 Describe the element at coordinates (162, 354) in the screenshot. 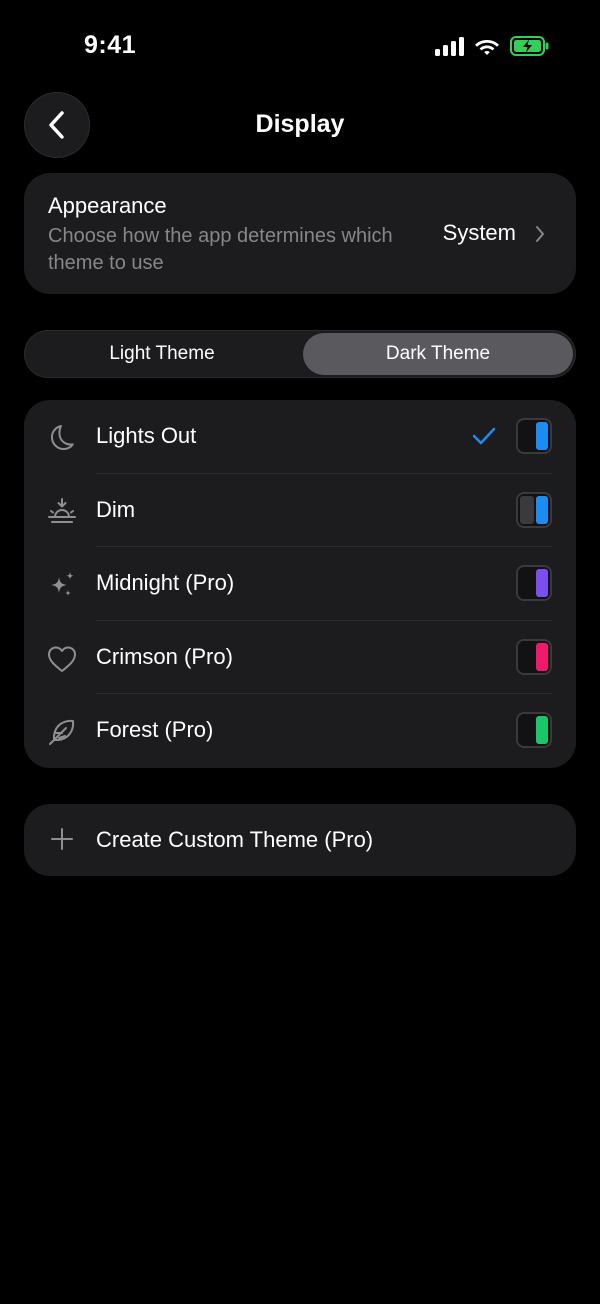

I see `tab-light-theme: Light Theme` at that location.